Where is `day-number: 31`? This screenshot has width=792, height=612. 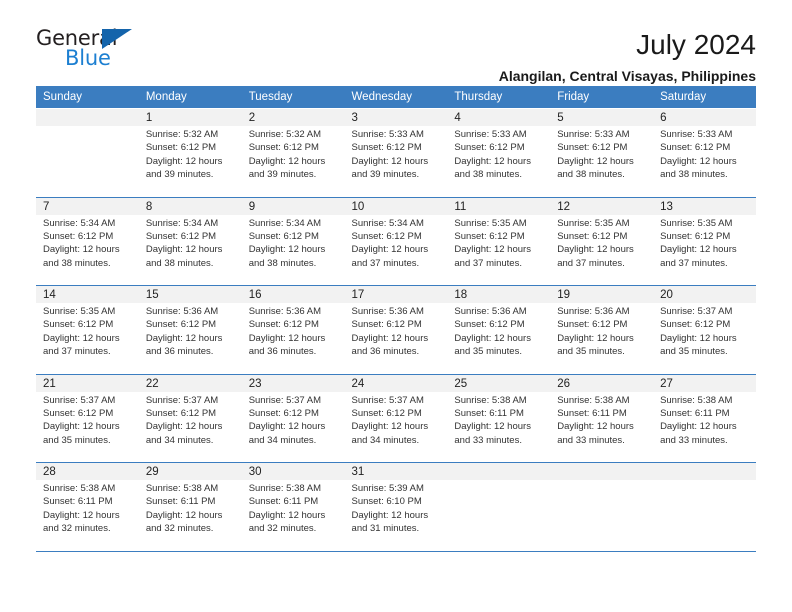
day-number: 31 is located at coordinates (396, 471).